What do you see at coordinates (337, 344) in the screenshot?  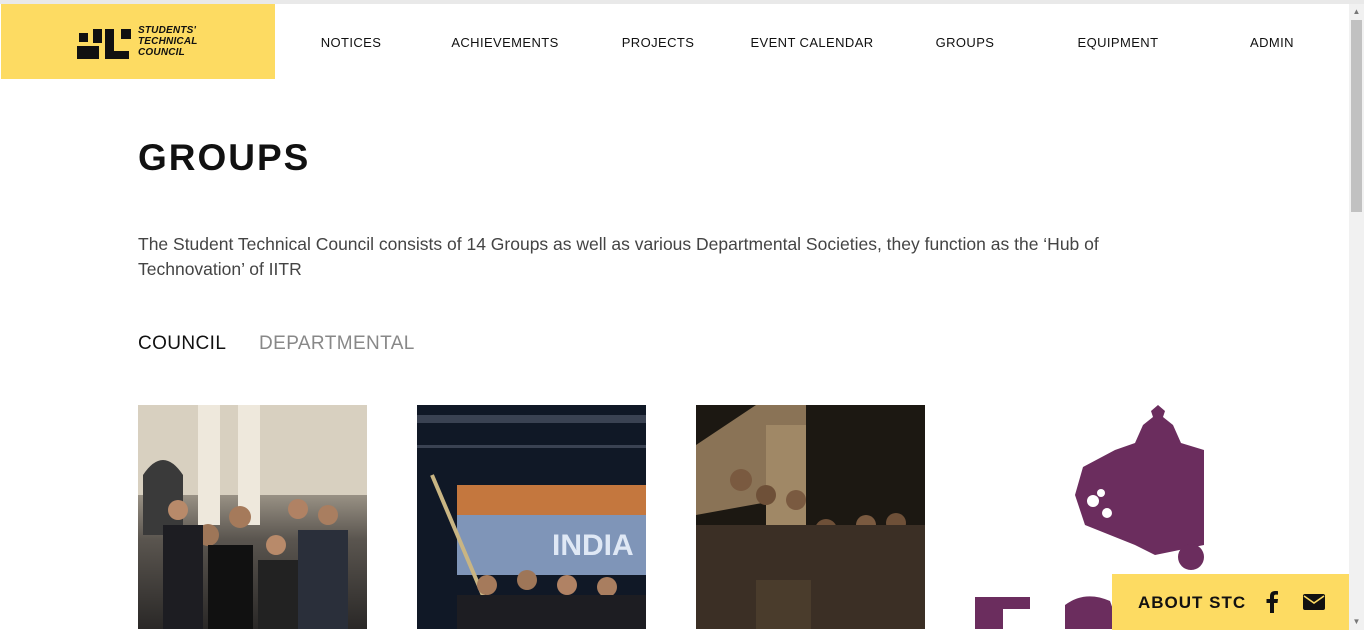 I see `tab-departmental: DEPARTMENTAL` at bounding box center [337, 344].